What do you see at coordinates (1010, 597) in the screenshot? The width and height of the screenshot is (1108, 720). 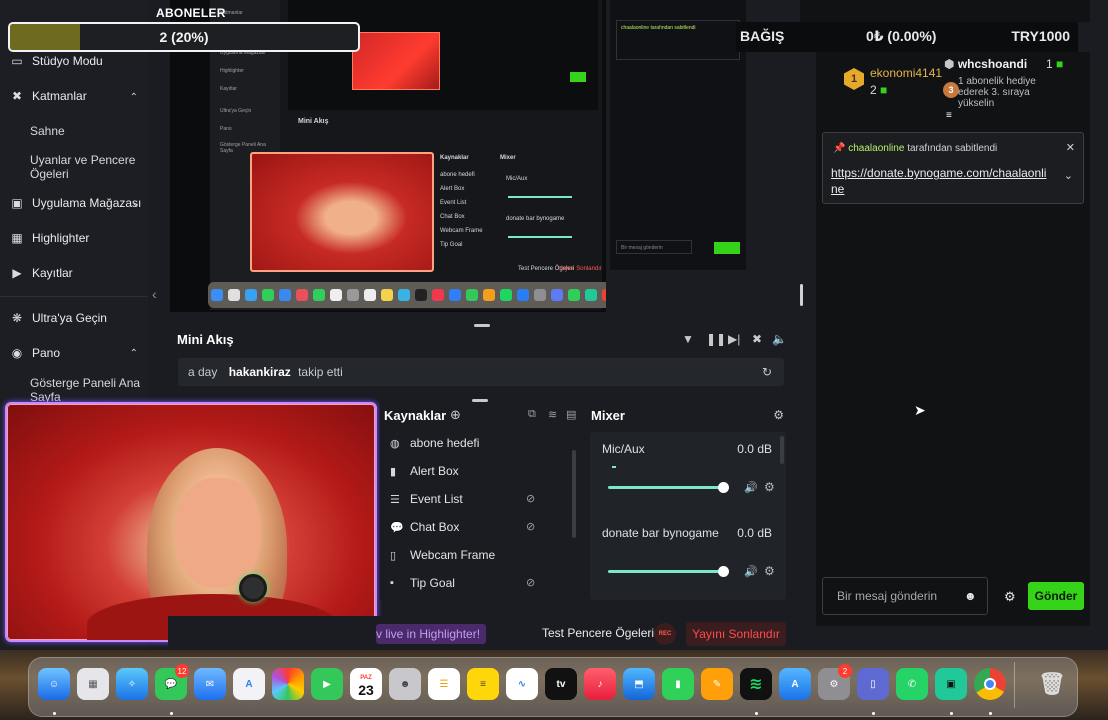 I see `chat-settings-gear-icon: ⚙` at bounding box center [1010, 597].